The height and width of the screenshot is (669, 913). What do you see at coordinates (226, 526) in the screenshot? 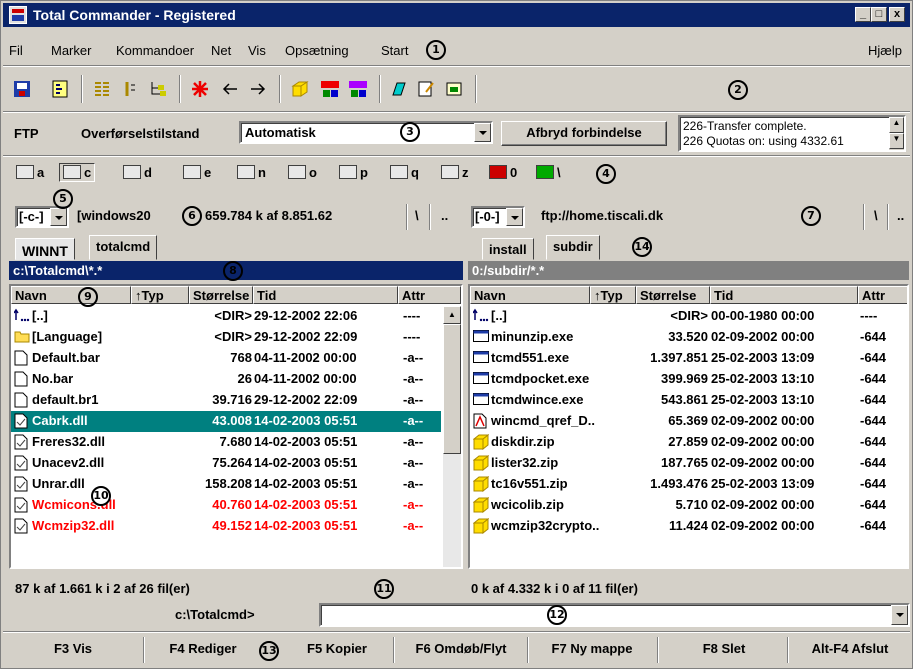
I see `file-row: Wcmzip32.dll 49.152 14-02-2003 05:51 -a--` at bounding box center [226, 526].